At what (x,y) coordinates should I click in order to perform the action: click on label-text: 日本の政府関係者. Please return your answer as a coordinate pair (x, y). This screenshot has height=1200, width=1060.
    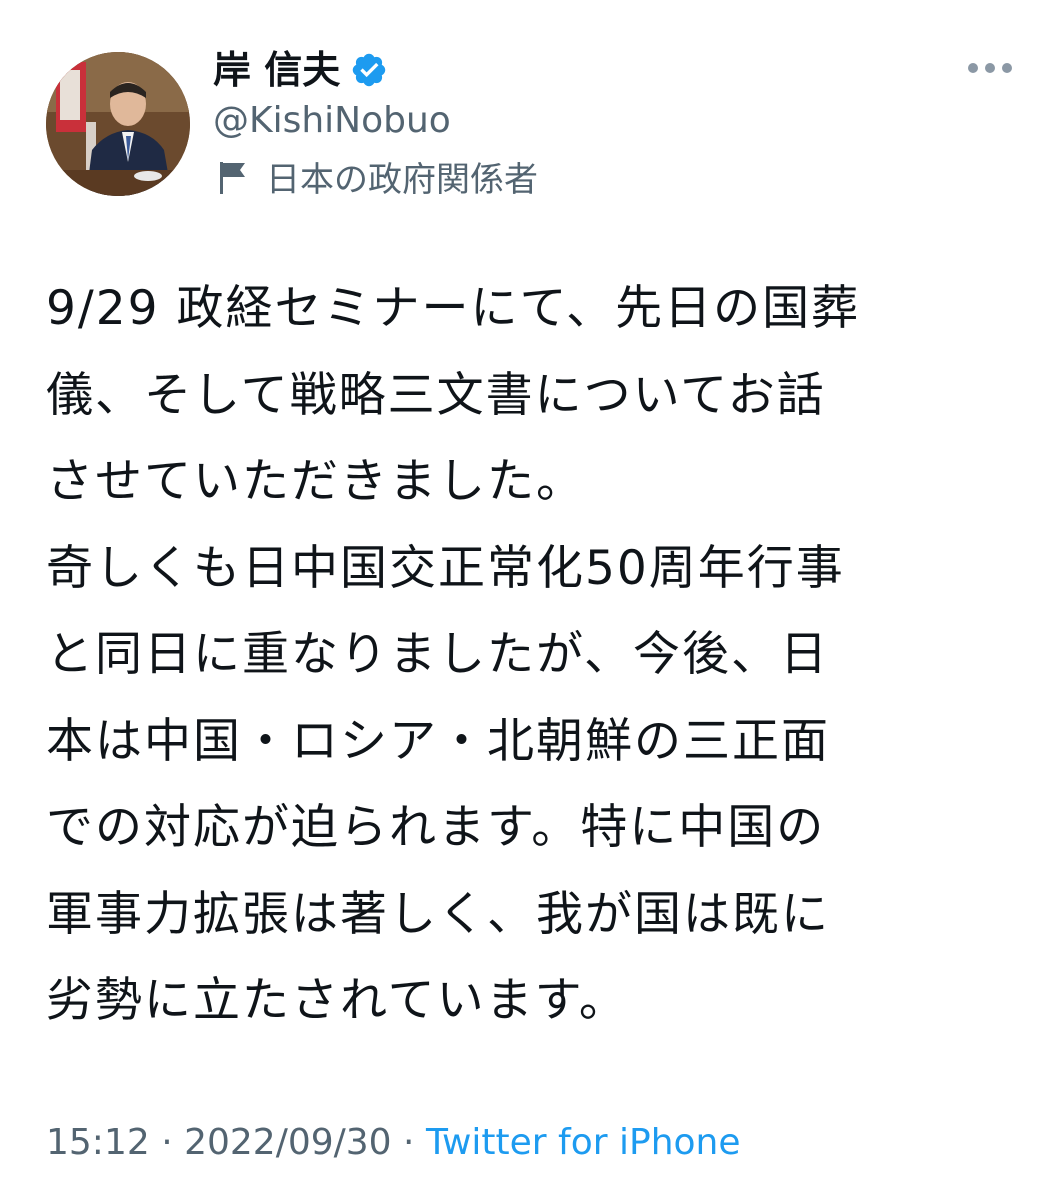
    Looking at the image, I should click on (402, 180).